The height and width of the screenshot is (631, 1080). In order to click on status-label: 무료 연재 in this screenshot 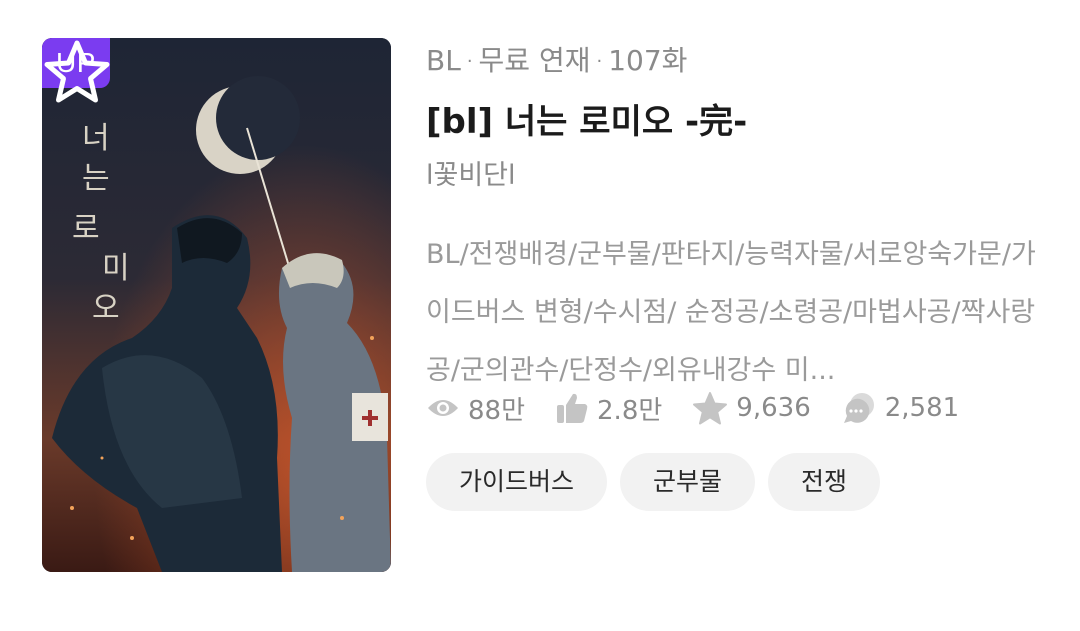, I will do `click(534, 60)`.